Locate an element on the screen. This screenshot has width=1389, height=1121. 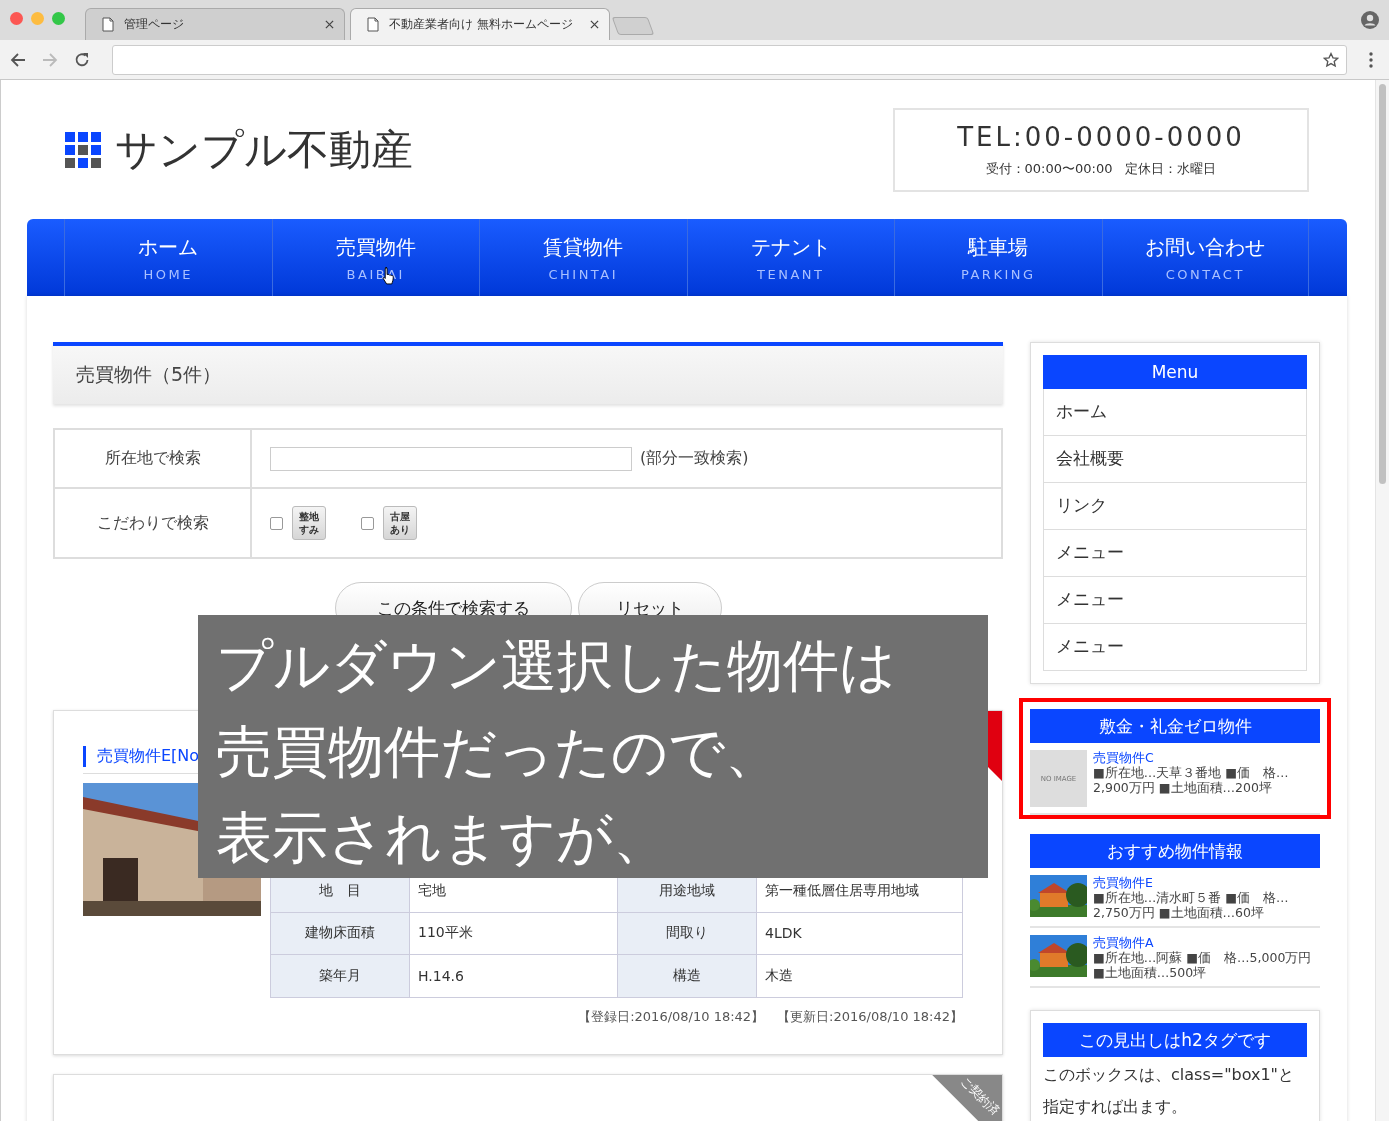
caption-line: 表示されますが、 is located at coordinates (442, 838).